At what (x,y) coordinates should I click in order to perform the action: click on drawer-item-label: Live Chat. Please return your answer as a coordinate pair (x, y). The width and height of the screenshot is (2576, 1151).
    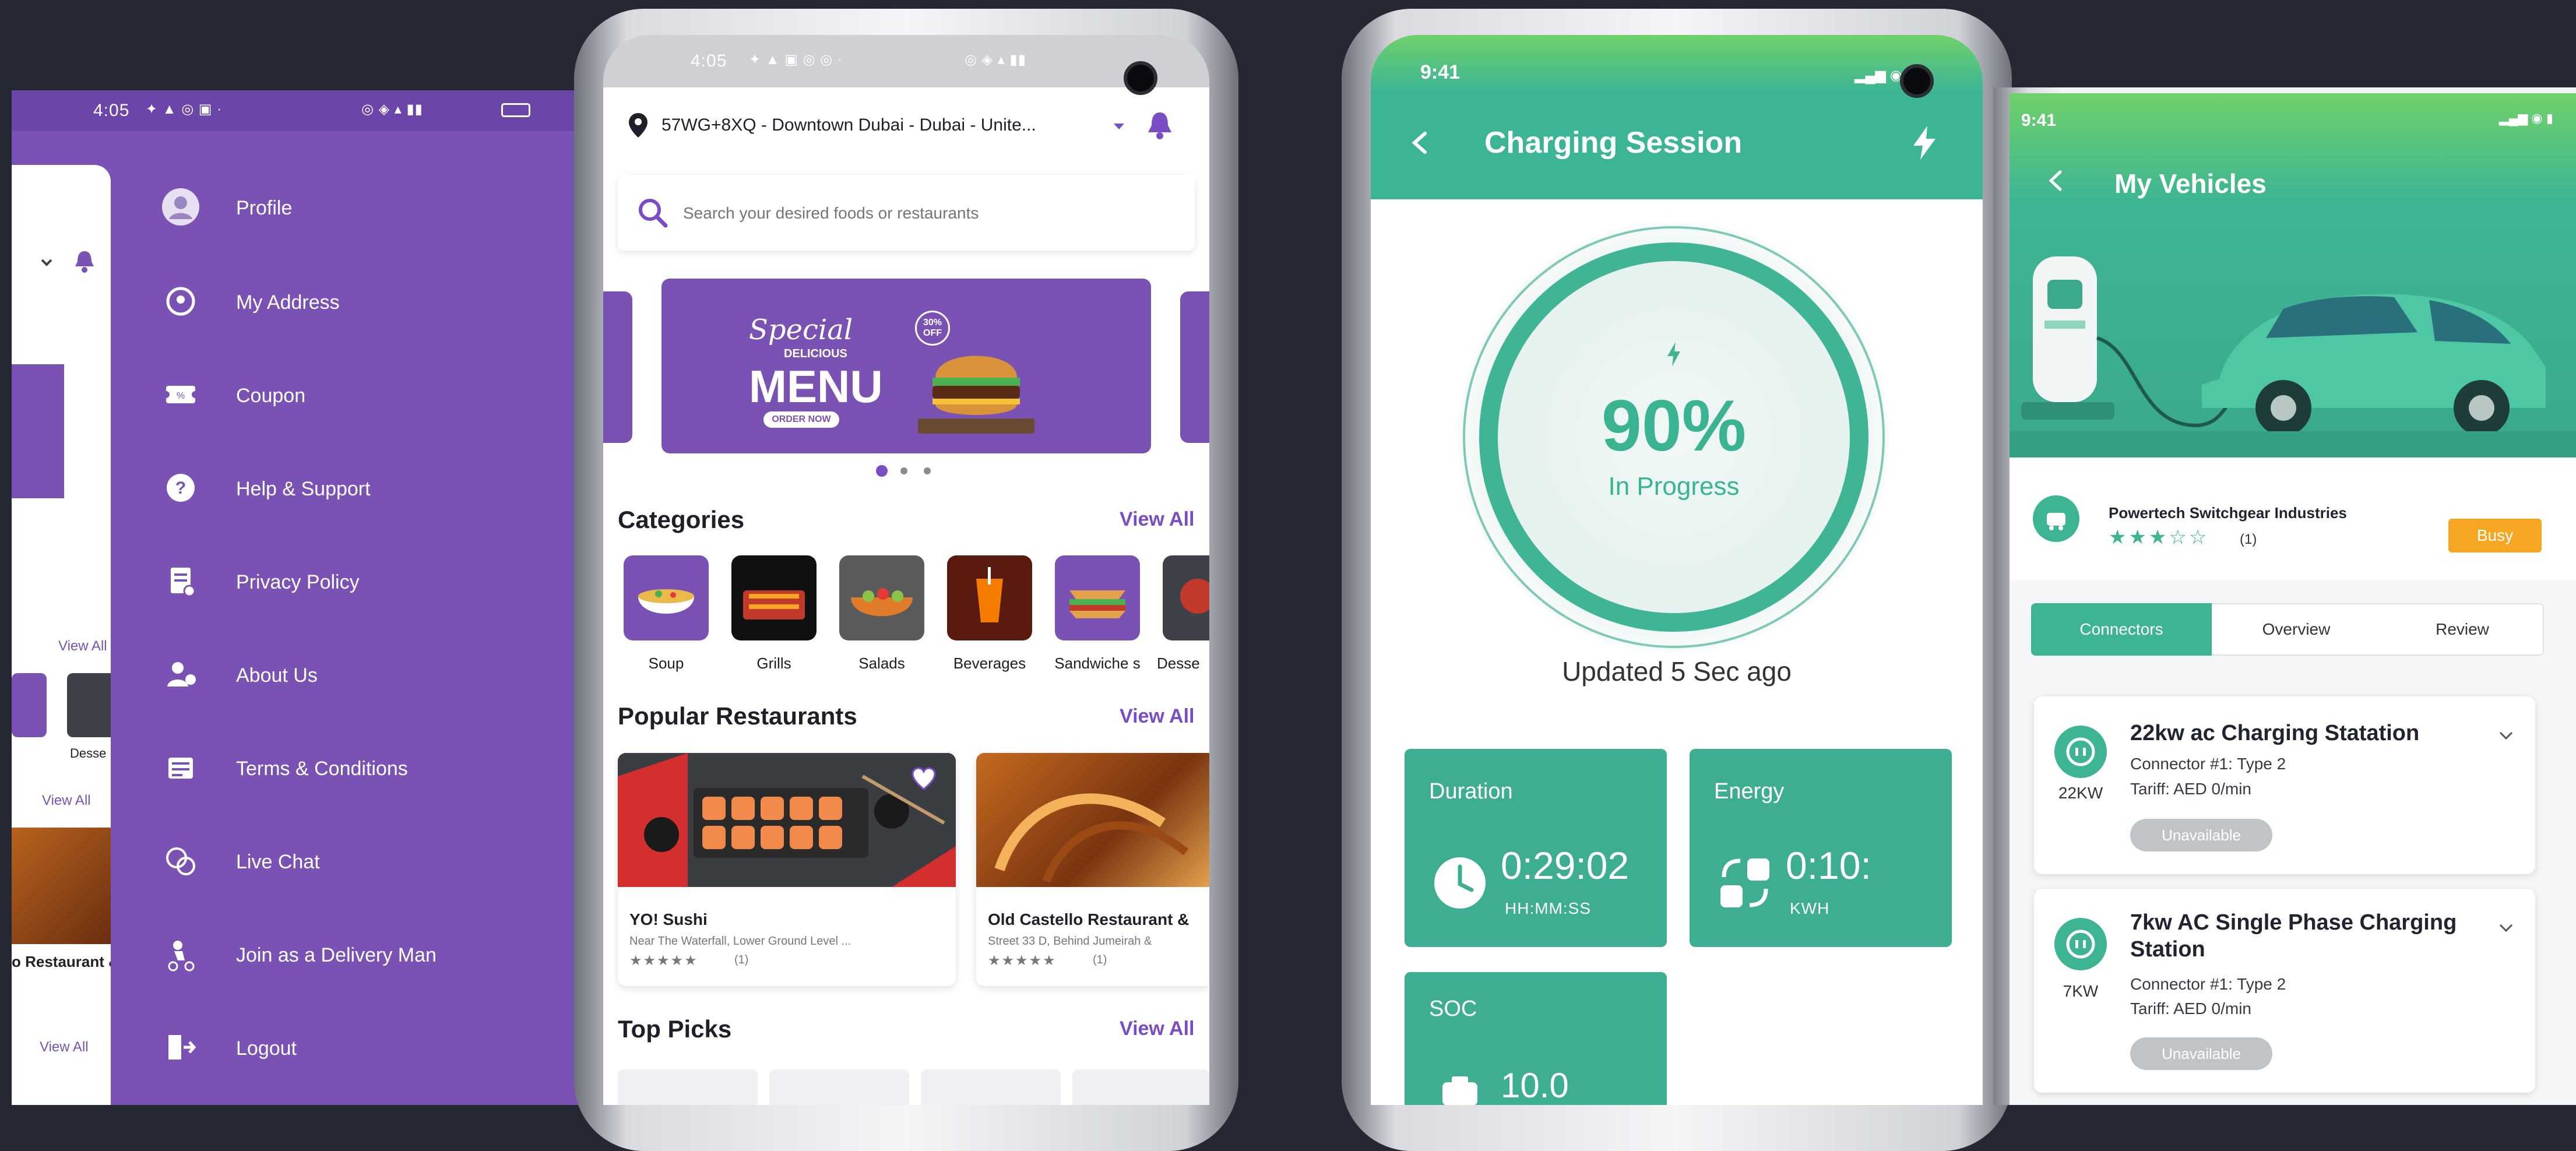
    Looking at the image, I should click on (278, 862).